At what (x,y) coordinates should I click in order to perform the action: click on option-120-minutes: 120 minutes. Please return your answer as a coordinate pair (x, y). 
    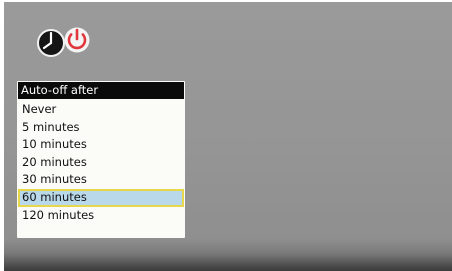
    Looking at the image, I should click on (101, 216).